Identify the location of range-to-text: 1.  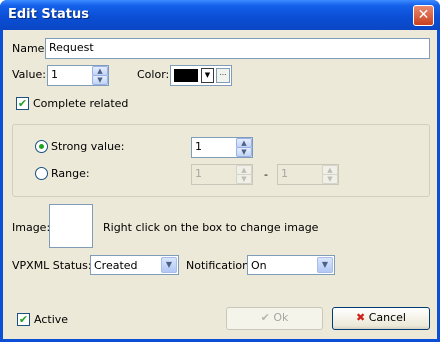
(284, 173).